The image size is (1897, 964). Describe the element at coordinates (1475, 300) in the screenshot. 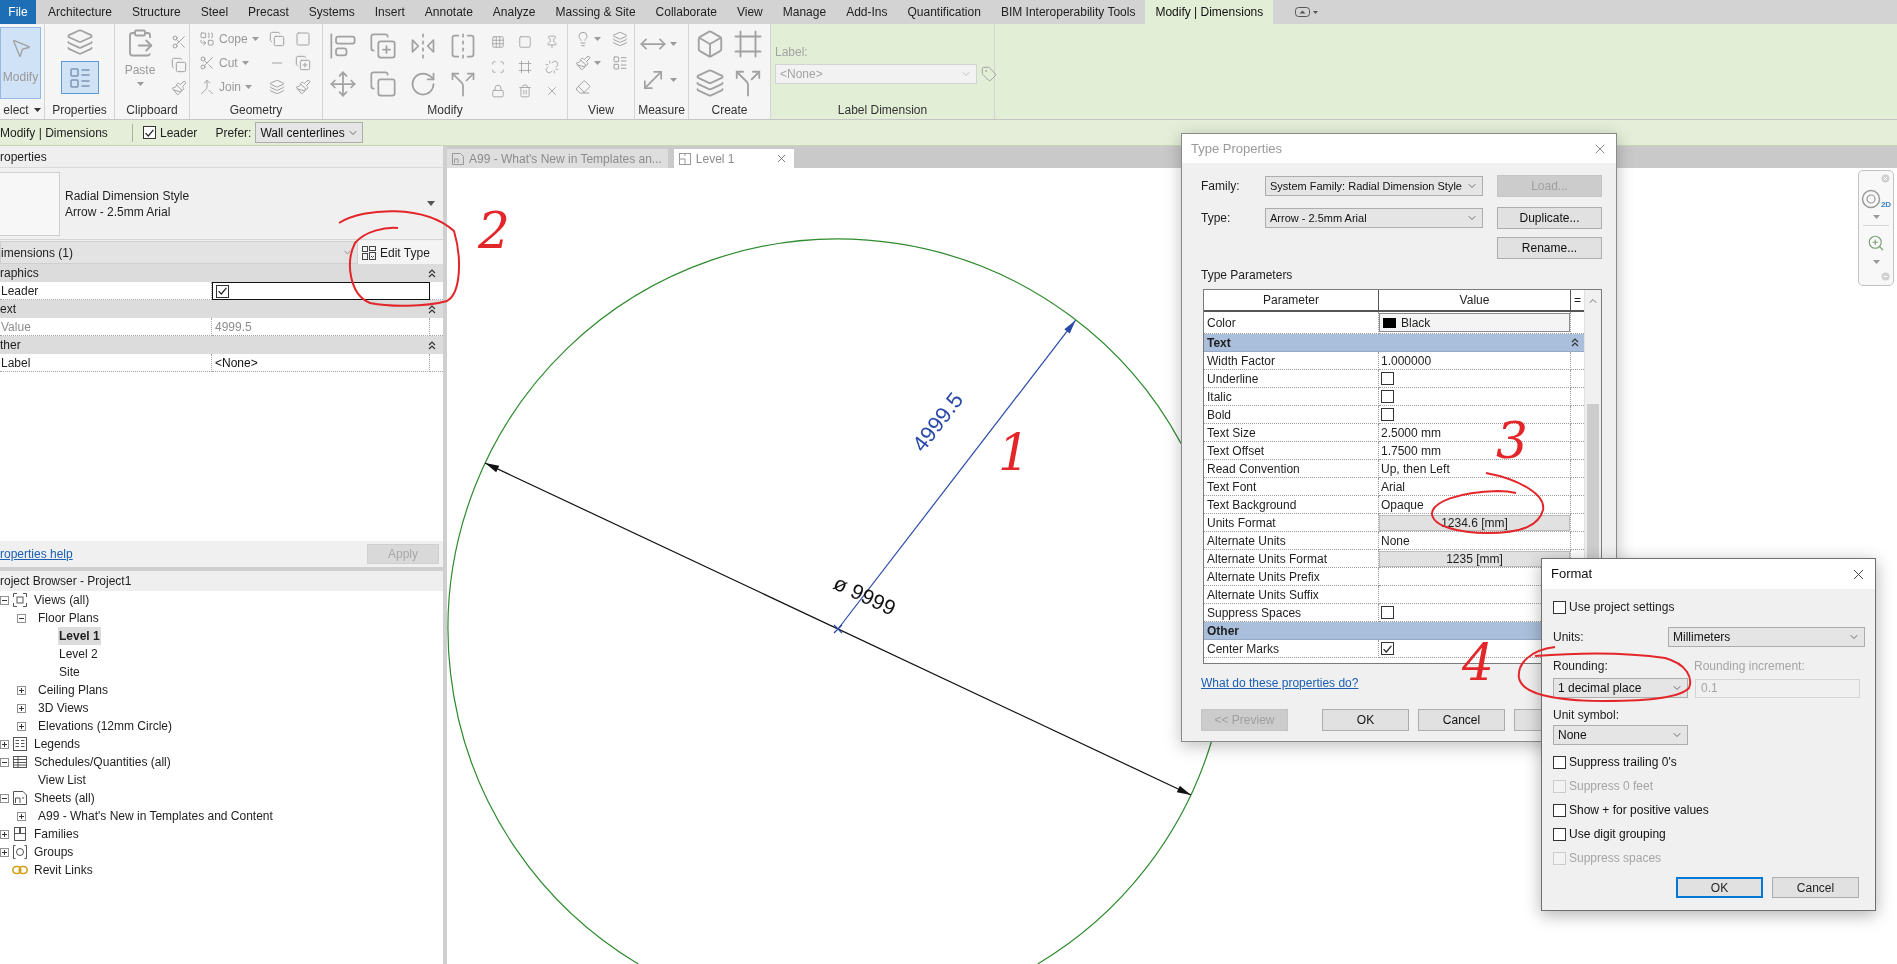

I see `column-header: Value` at that location.